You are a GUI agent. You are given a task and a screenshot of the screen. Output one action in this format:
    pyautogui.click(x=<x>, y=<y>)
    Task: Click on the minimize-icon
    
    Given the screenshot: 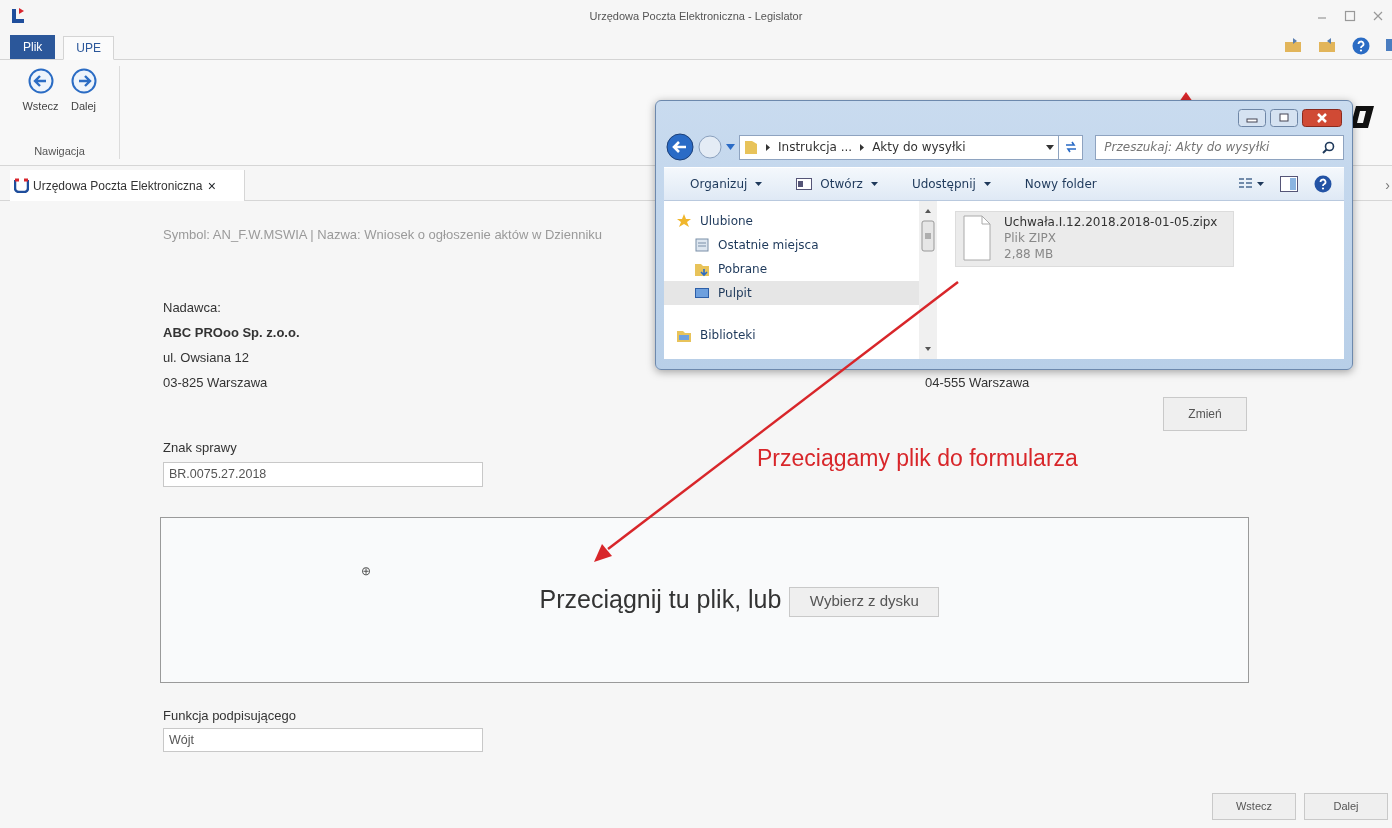 What is the action you would take?
    pyautogui.click(x=1252, y=118)
    